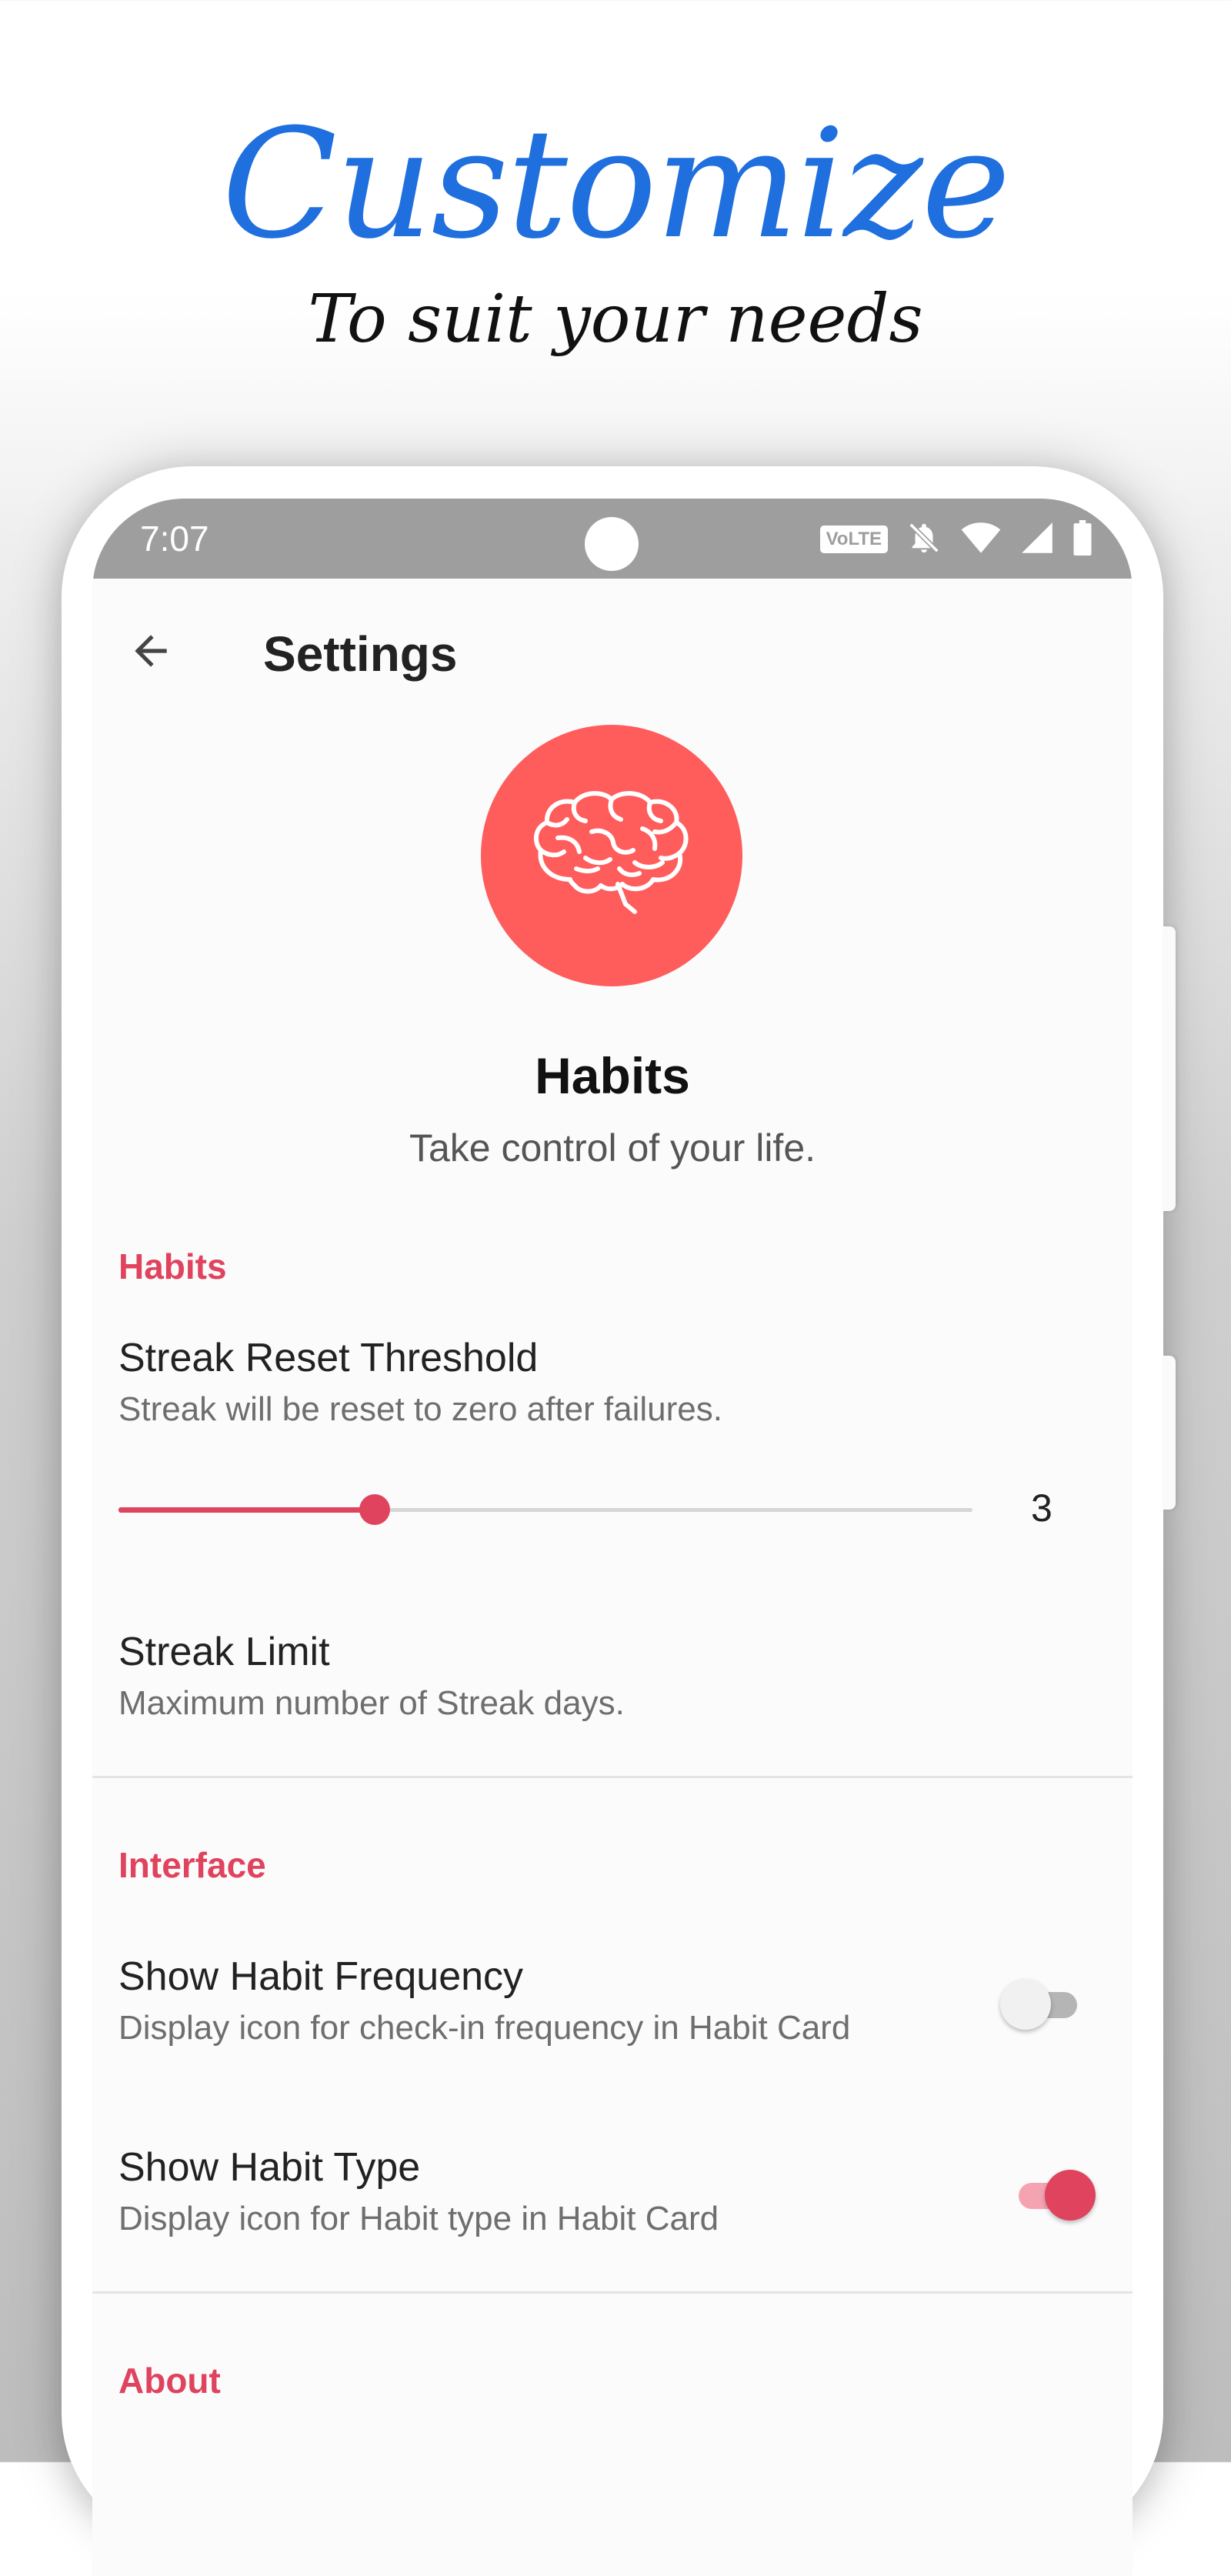  Describe the element at coordinates (1083, 539) in the screenshot. I see `battery-icon` at that location.